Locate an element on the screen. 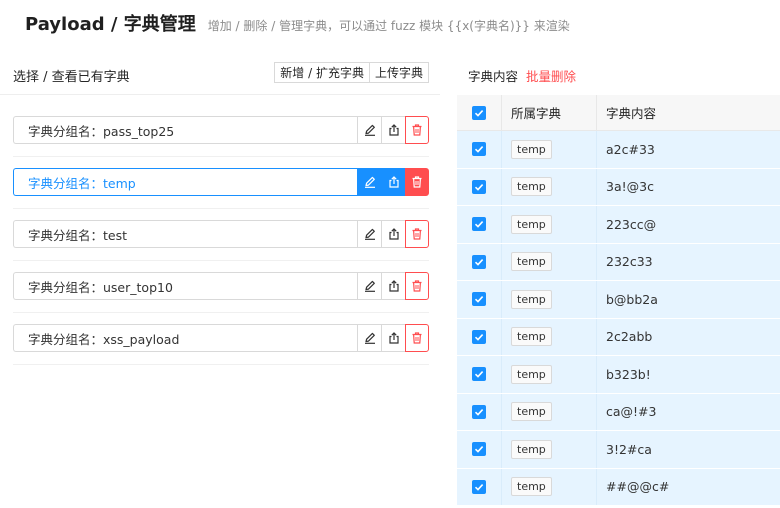  dictionary-group-row: 字典分组名：pass_top25 is located at coordinates (221, 136).